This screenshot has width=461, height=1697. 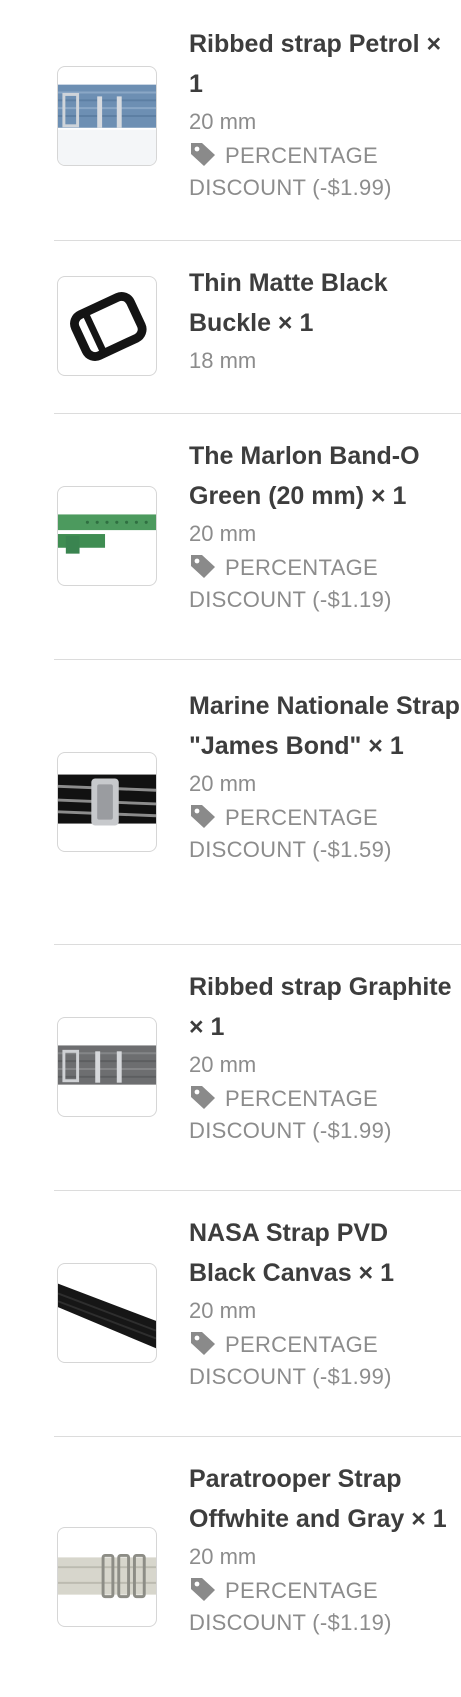 I want to click on item-name: NASA Strap PVD Black Canvas × 1, so click(x=291, y=1253).